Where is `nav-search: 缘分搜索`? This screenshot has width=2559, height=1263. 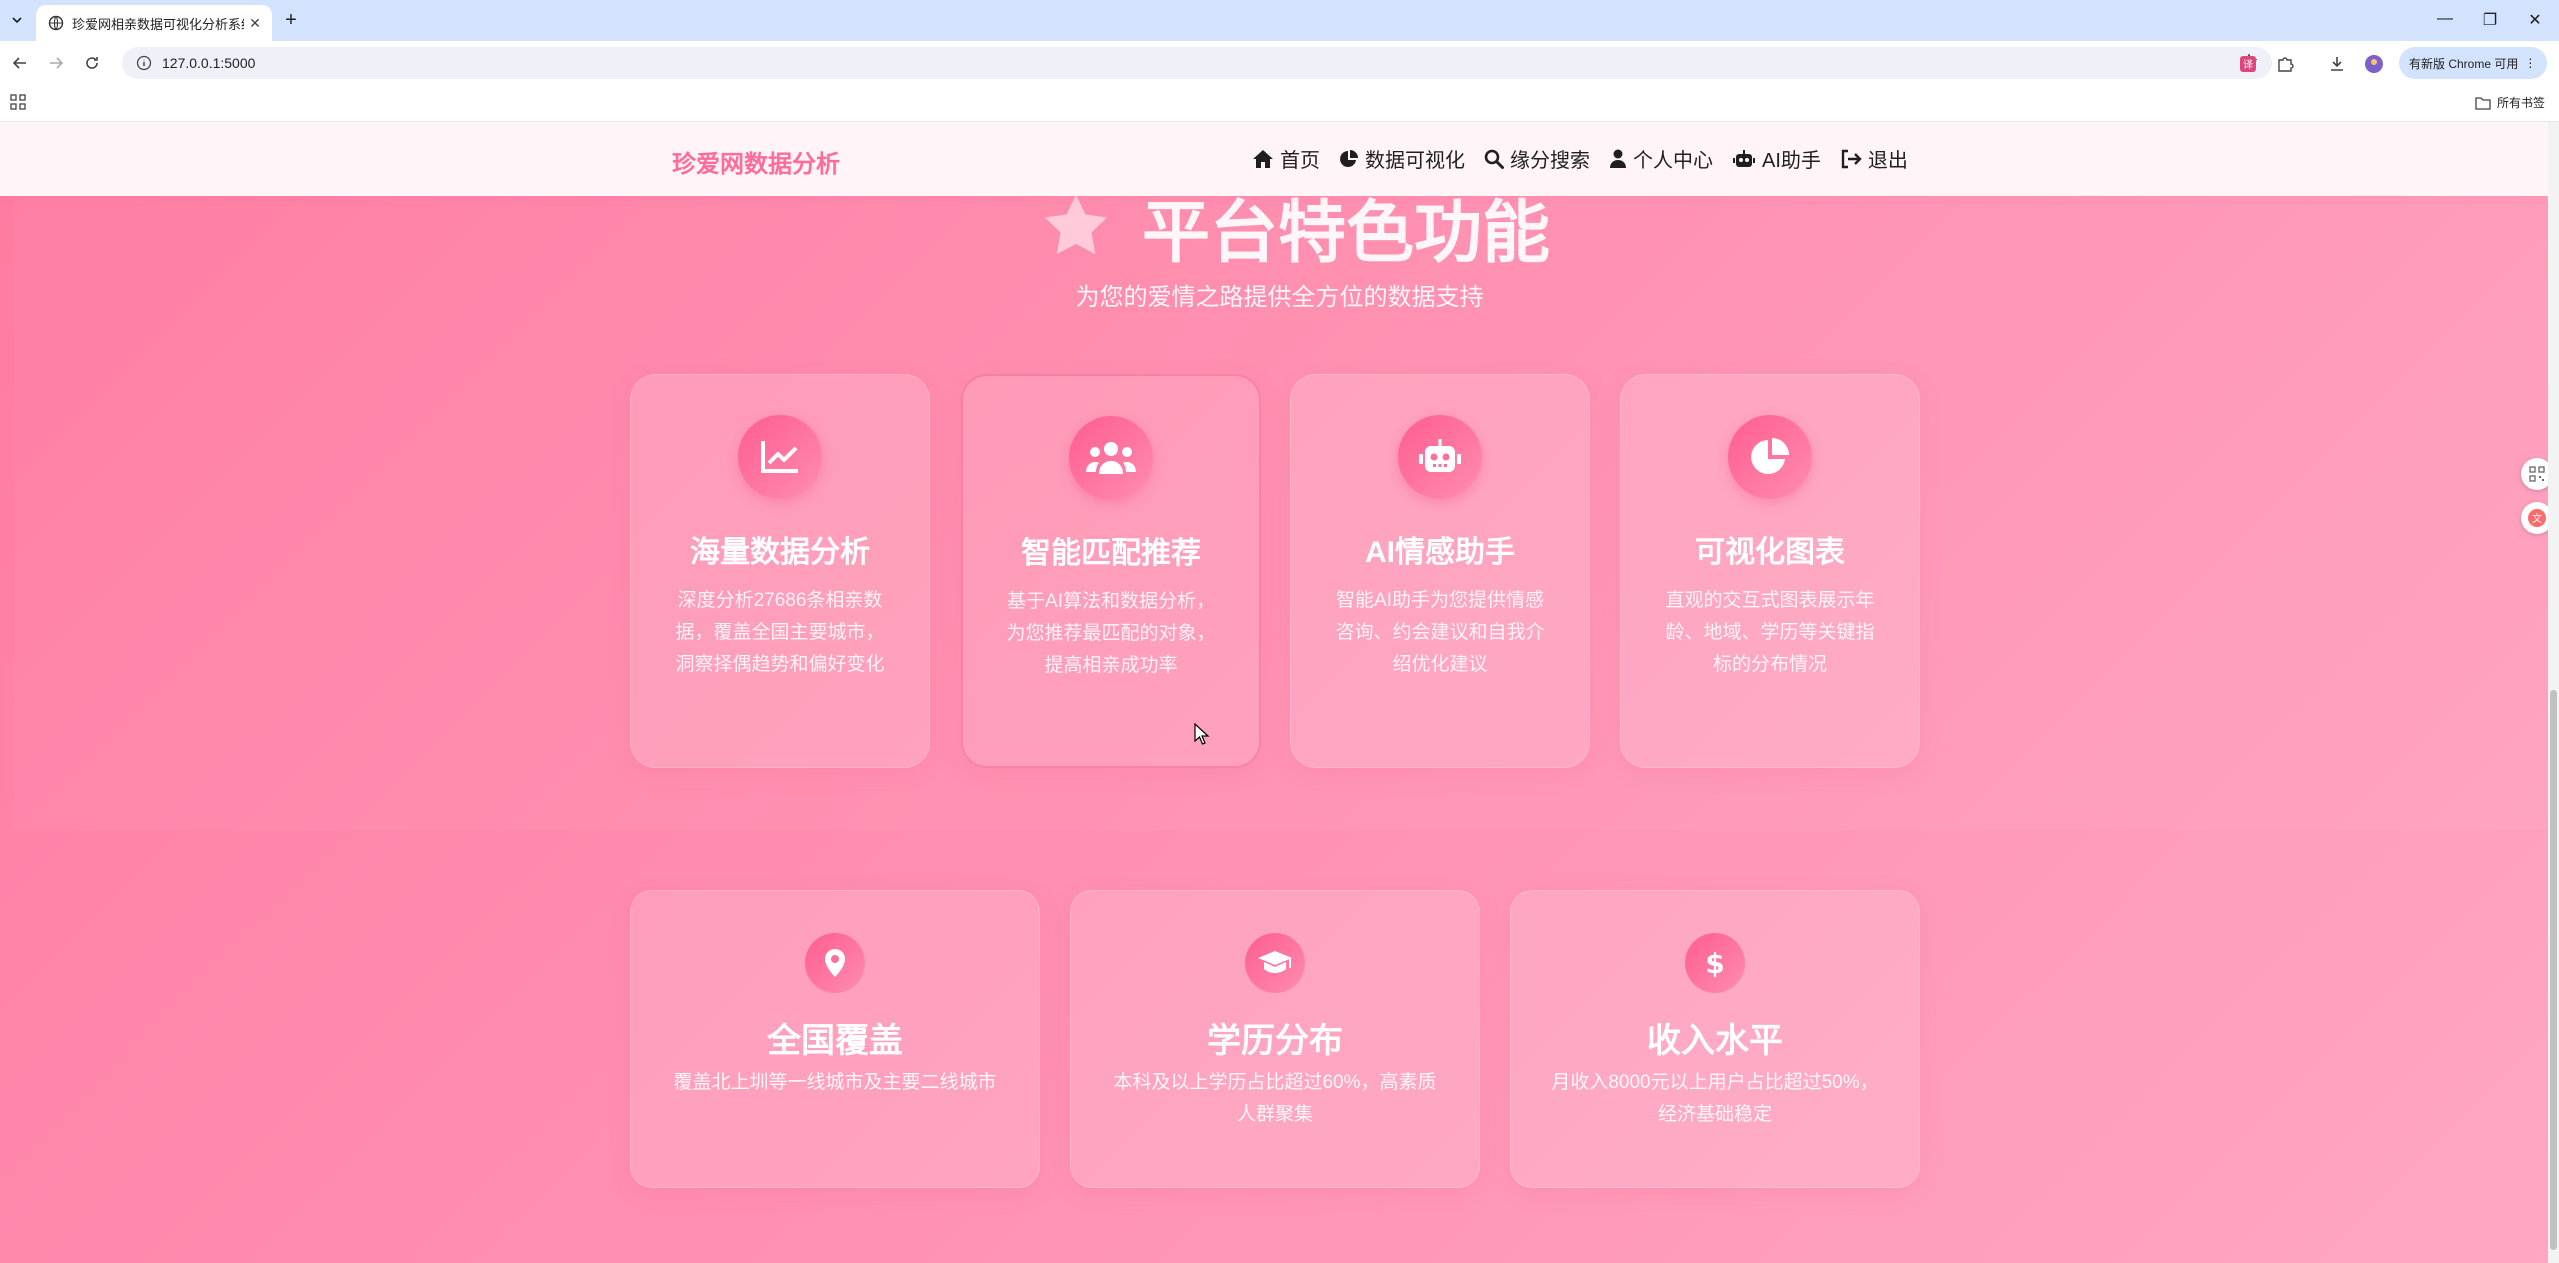
nav-search: 缘分搜索 is located at coordinates (1537, 158).